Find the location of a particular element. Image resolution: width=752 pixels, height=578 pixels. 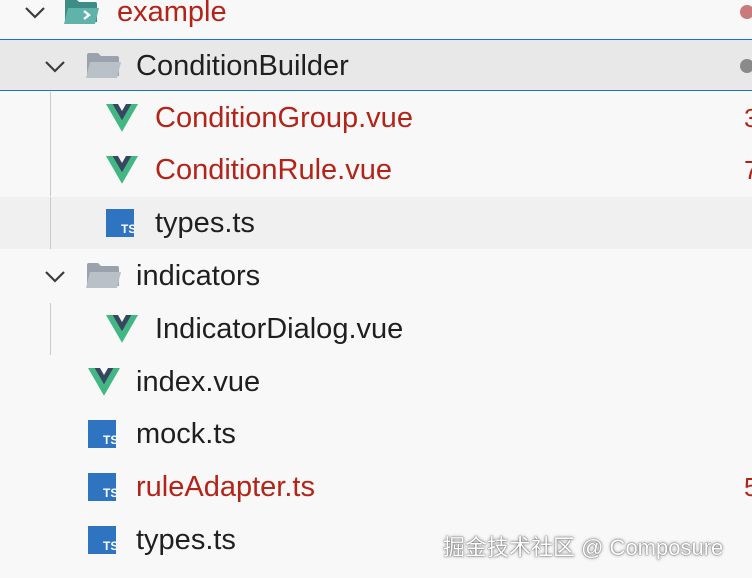

tree-item-conditionrule-vue: ConditionRule.vue 7 is located at coordinates (376, 170).